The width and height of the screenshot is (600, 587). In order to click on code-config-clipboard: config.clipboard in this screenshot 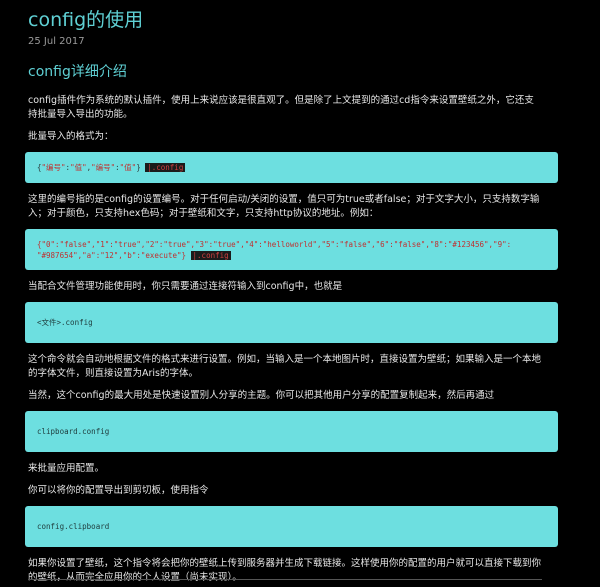, I will do `click(73, 526)`.